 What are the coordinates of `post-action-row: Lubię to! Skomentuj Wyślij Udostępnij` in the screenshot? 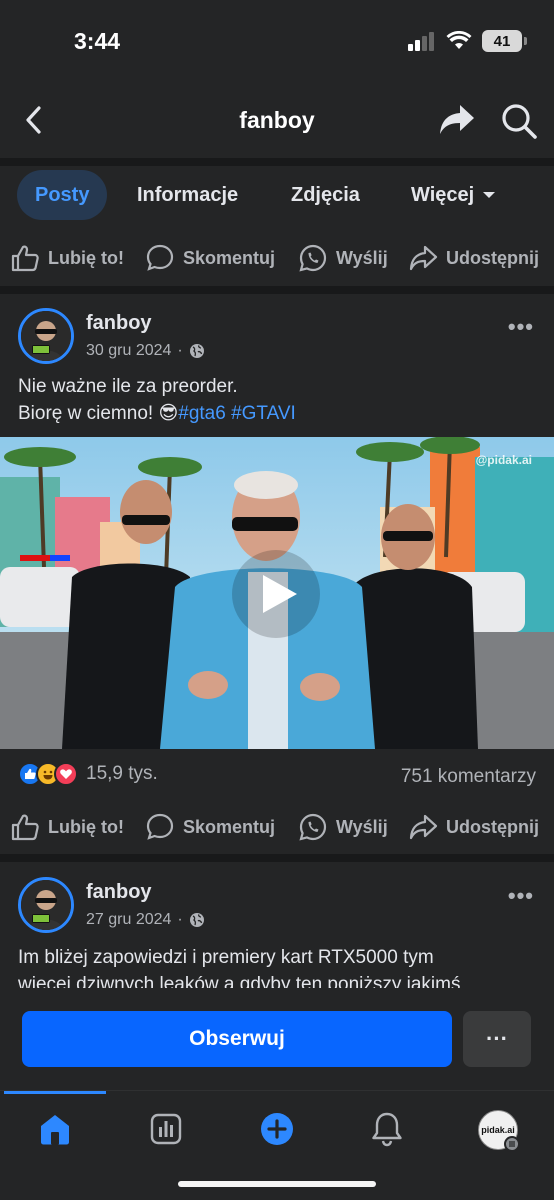 It's located at (277, 827).